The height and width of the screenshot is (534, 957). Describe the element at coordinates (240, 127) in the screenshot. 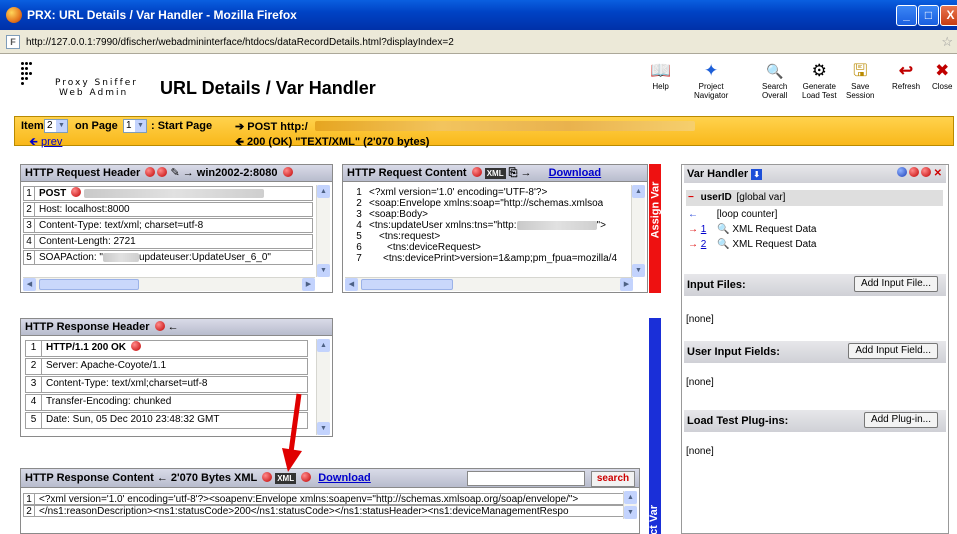

I see `forward-arrow-icon: ➔` at that location.